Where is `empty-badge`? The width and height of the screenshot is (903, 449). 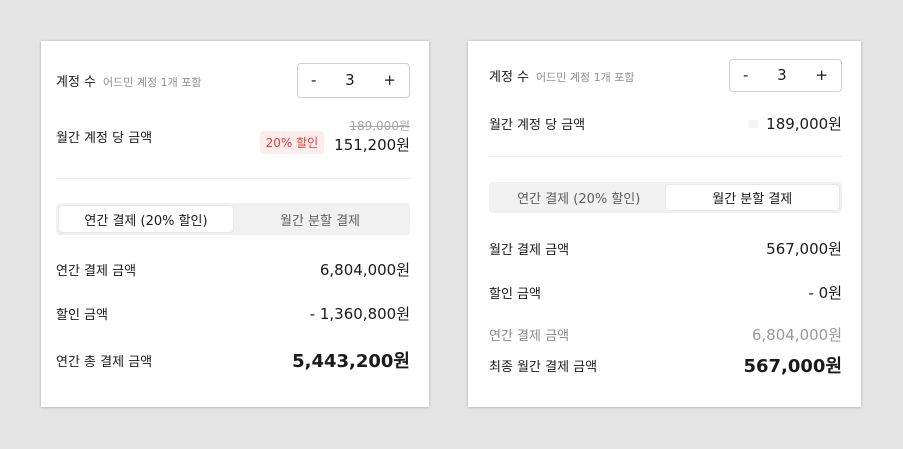
empty-badge is located at coordinates (753, 123).